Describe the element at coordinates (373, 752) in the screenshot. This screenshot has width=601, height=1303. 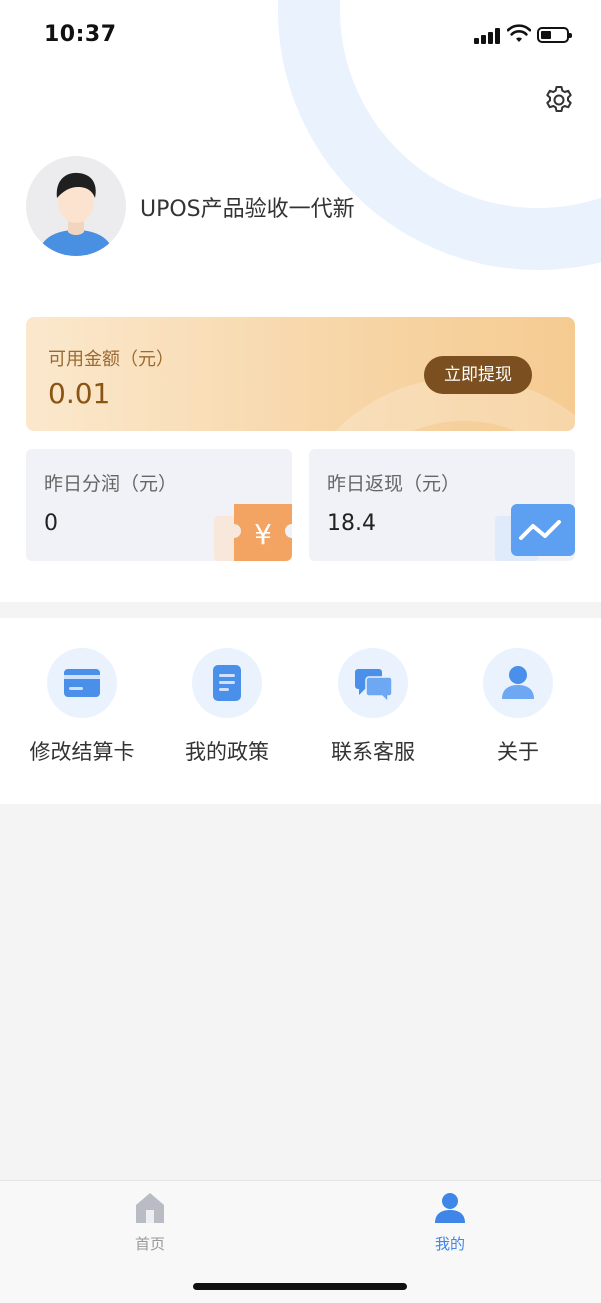
I see `menu-item-label: 联系客服` at that location.